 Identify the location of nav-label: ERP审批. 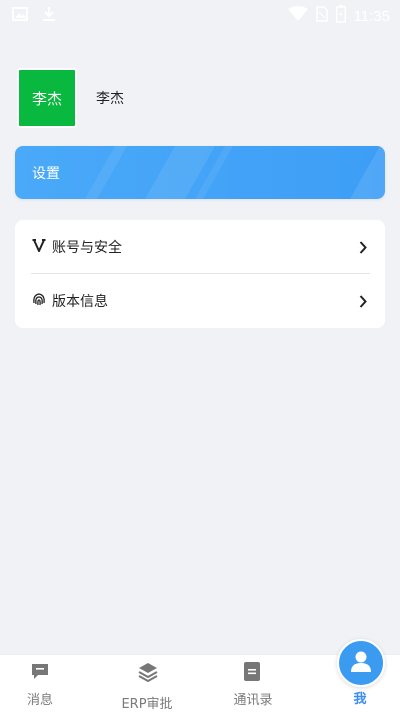
(147, 704).